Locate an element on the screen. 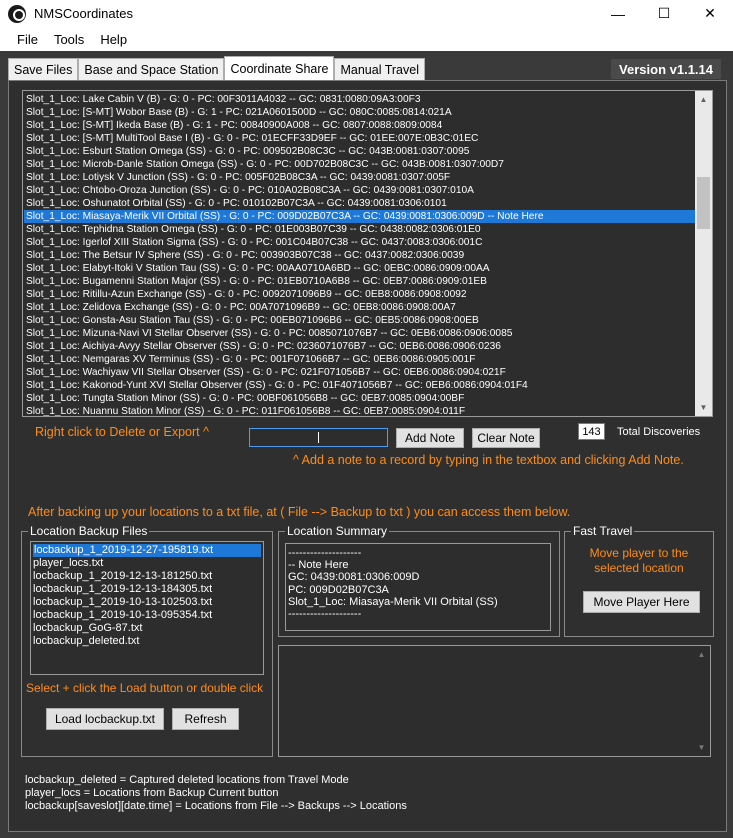  menu-bar: File Tools Help is located at coordinates (366, 39).